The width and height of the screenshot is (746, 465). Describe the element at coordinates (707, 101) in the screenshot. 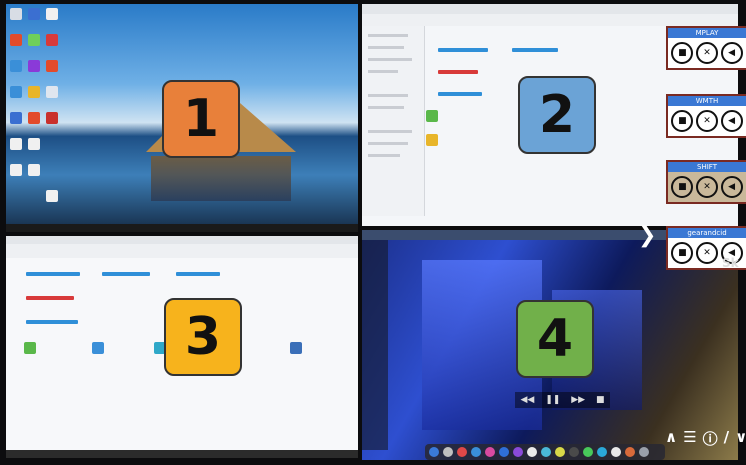

I see `panel-title: WMTH` at that location.